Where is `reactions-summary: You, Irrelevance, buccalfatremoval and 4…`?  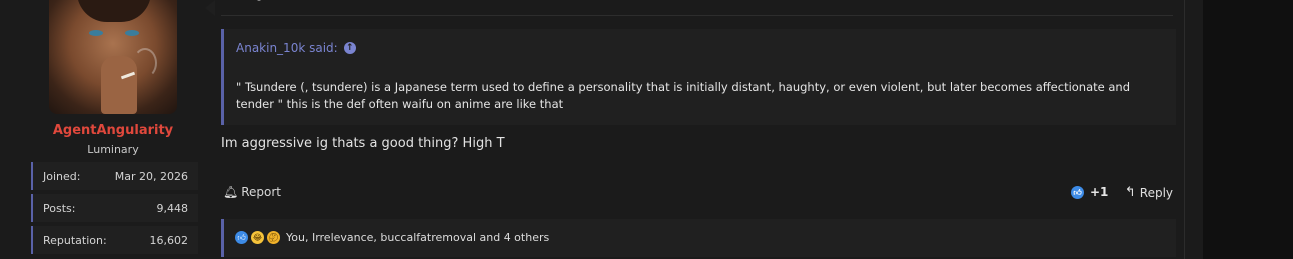 reactions-summary: You, Irrelevance, buccalfatremoval and 4… is located at coordinates (417, 237).